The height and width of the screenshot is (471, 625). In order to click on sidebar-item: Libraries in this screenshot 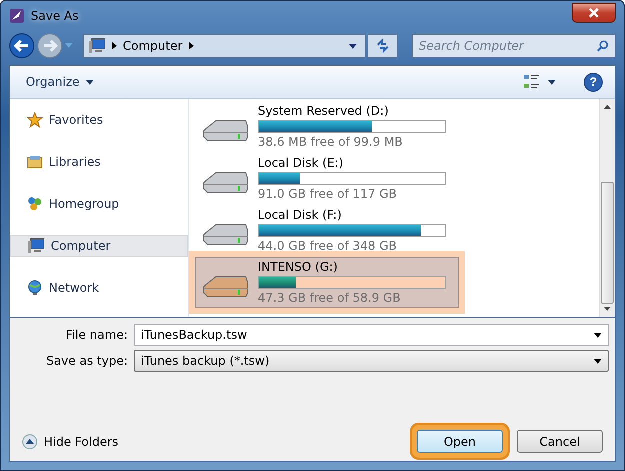, I will do `click(99, 162)`.